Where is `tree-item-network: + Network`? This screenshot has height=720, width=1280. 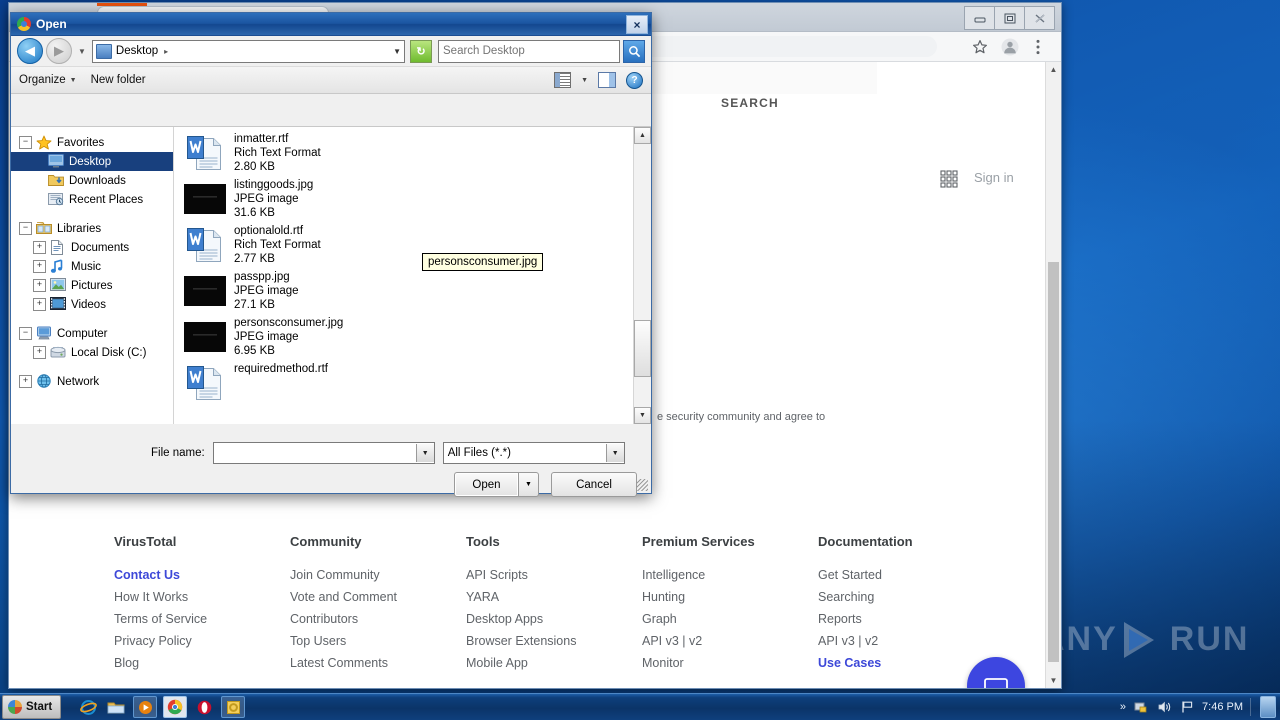
tree-item-network: + Network is located at coordinates (92, 381).